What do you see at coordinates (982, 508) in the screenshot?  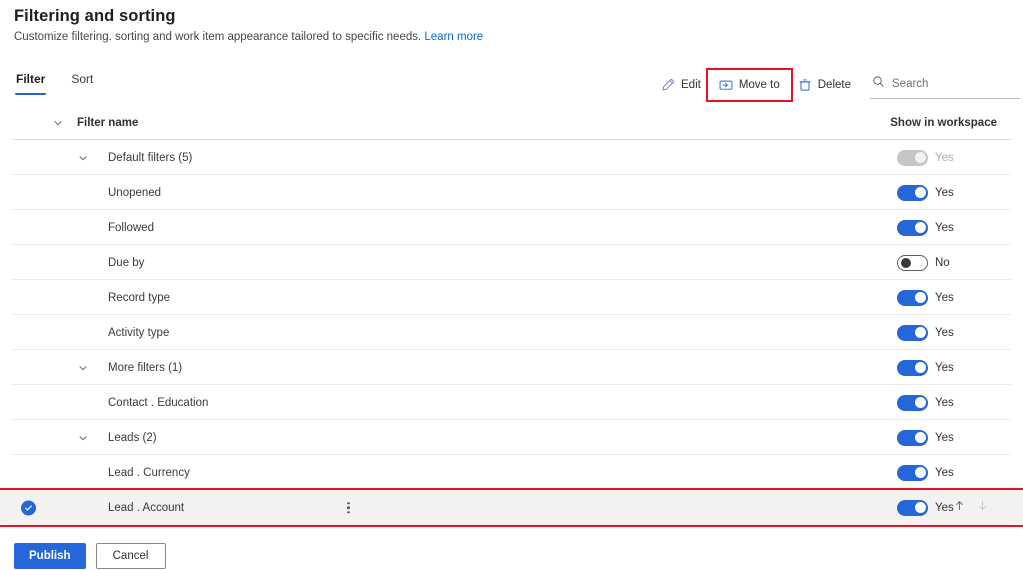 I see `move-down-icon` at bounding box center [982, 508].